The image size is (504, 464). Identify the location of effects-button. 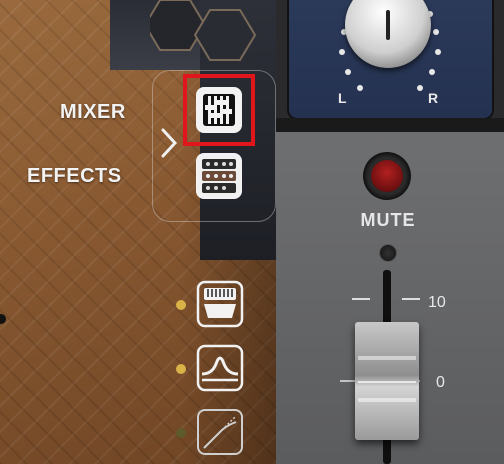
(219, 176).